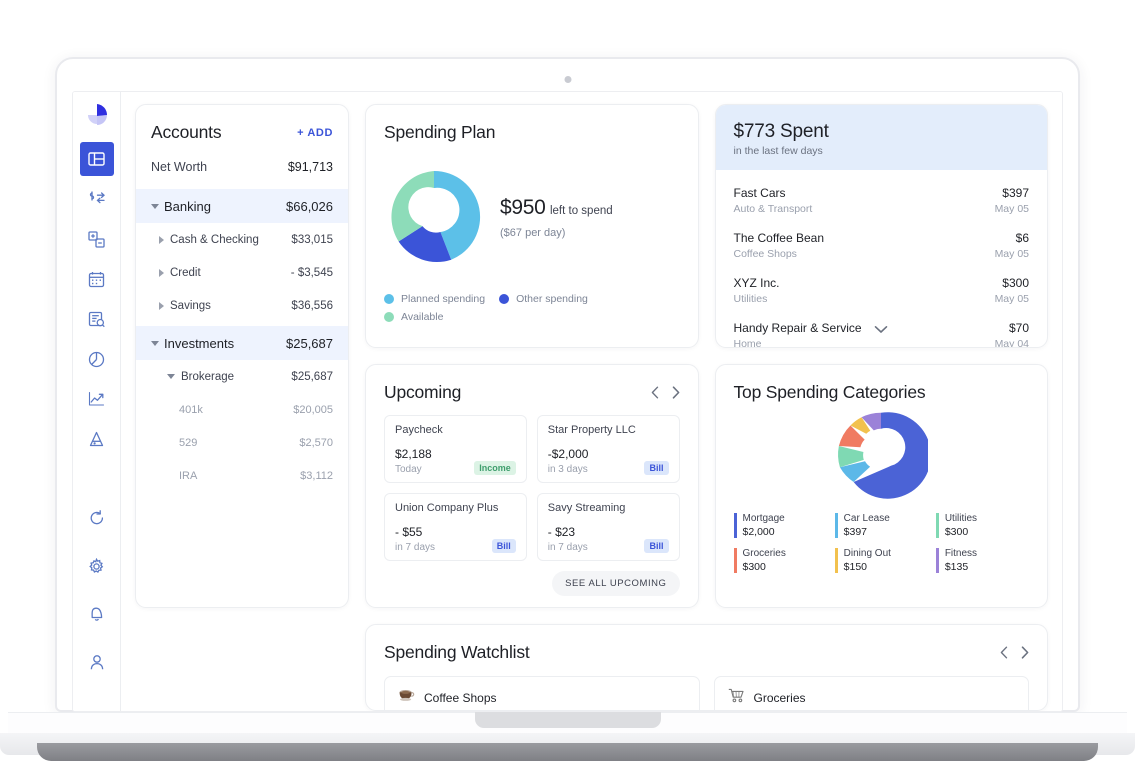 The width and height of the screenshot is (1135, 784). What do you see at coordinates (616, 583) in the screenshot?
I see `see-all-upcoming-button: SEE ALL UPCOMING` at bounding box center [616, 583].